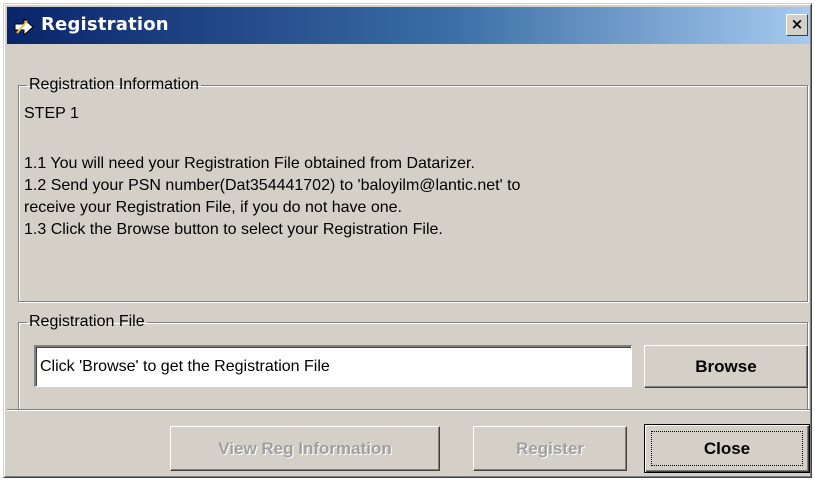 The image size is (815, 481). I want to click on registration-file-legend: Registration File, so click(87, 321).